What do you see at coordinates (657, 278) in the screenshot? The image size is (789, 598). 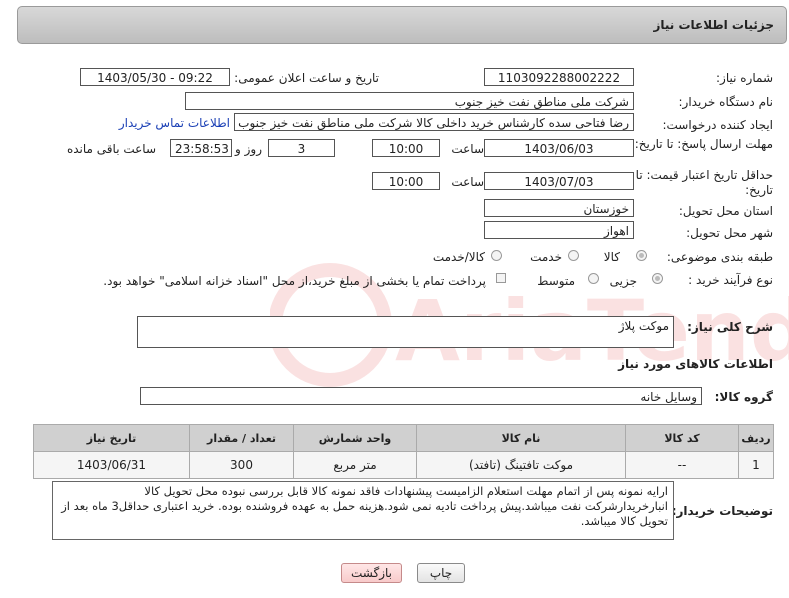 I see `process-radio-minor` at bounding box center [657, 278].